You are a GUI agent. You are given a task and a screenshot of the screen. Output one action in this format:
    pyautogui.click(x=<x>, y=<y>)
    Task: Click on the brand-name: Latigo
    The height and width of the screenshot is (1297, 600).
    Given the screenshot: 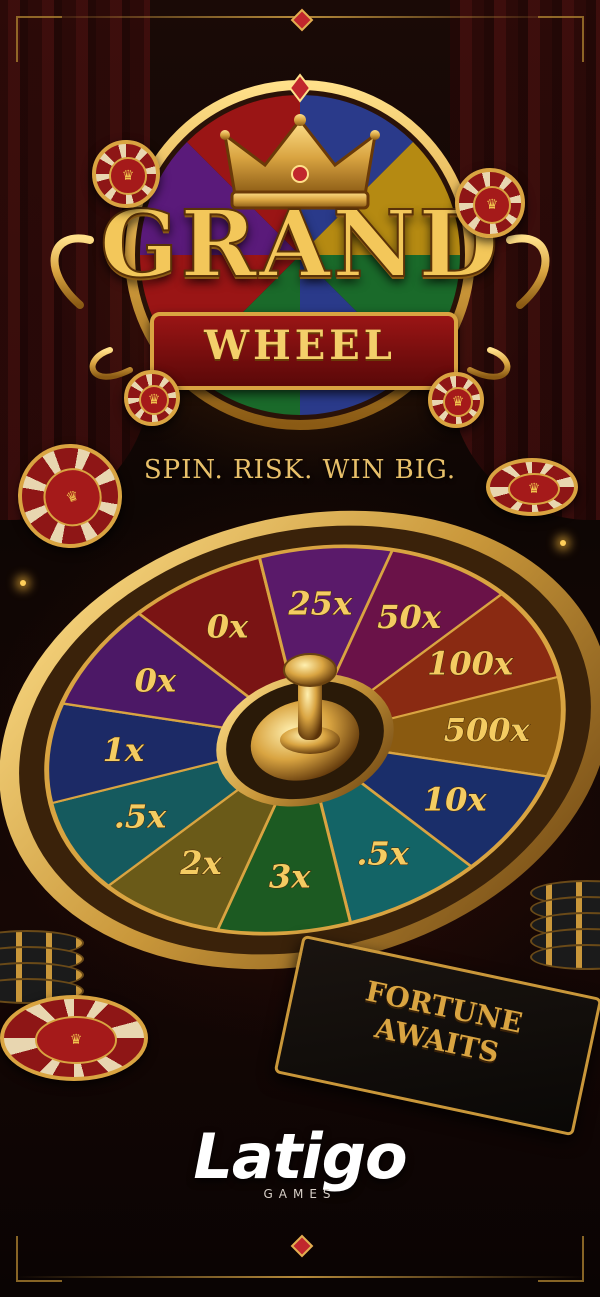 What is the action you would take?
    pyautogui.click(x=300, y=1156)
    